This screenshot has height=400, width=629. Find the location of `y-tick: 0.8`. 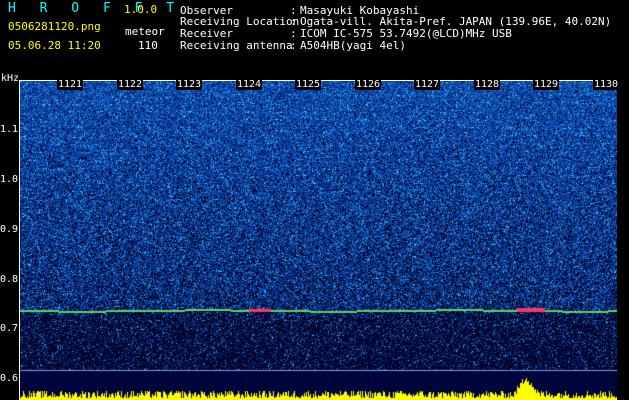

y-tick: 0.8 is located at coordinates (9, 279).